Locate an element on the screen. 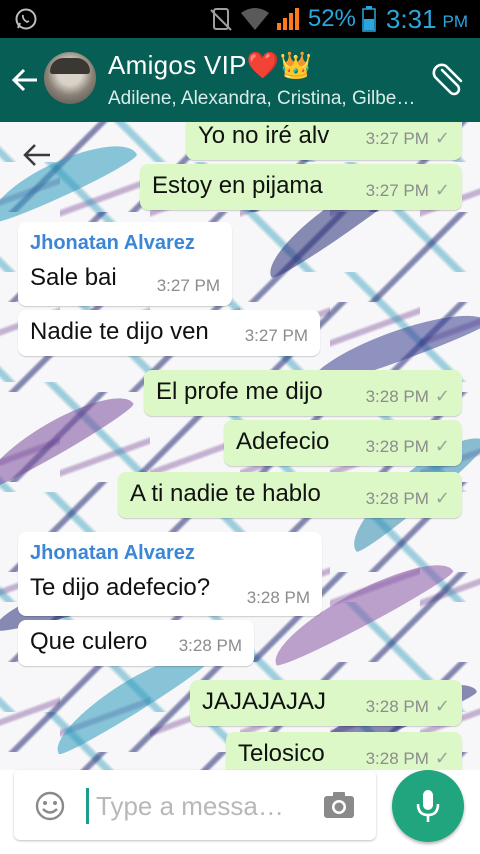 The height and width of the screenshot is (854, 480). message-text: Adefecio is located at coordinates (283, 441).